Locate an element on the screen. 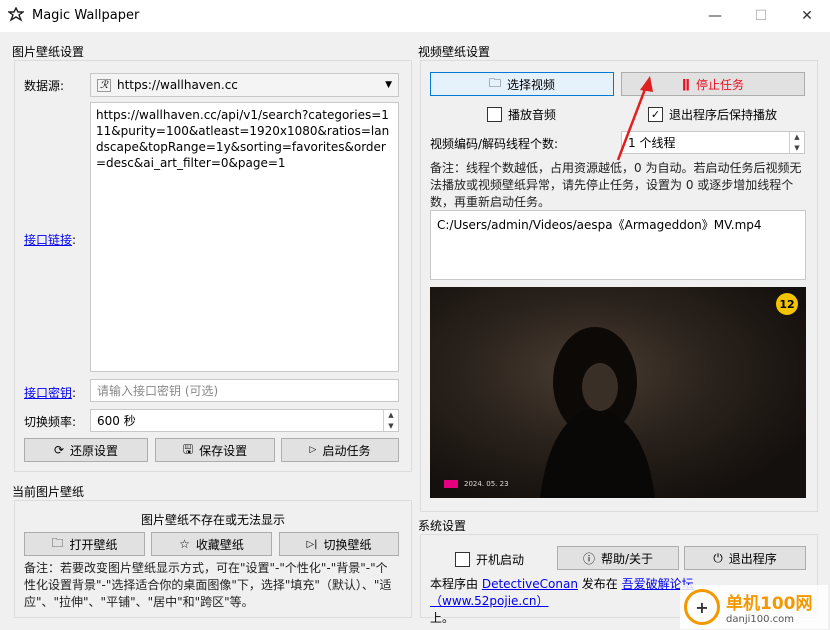 This screenshot has height=630, width=830. save-icon: 🖫 is located at coordinates (188, 448).